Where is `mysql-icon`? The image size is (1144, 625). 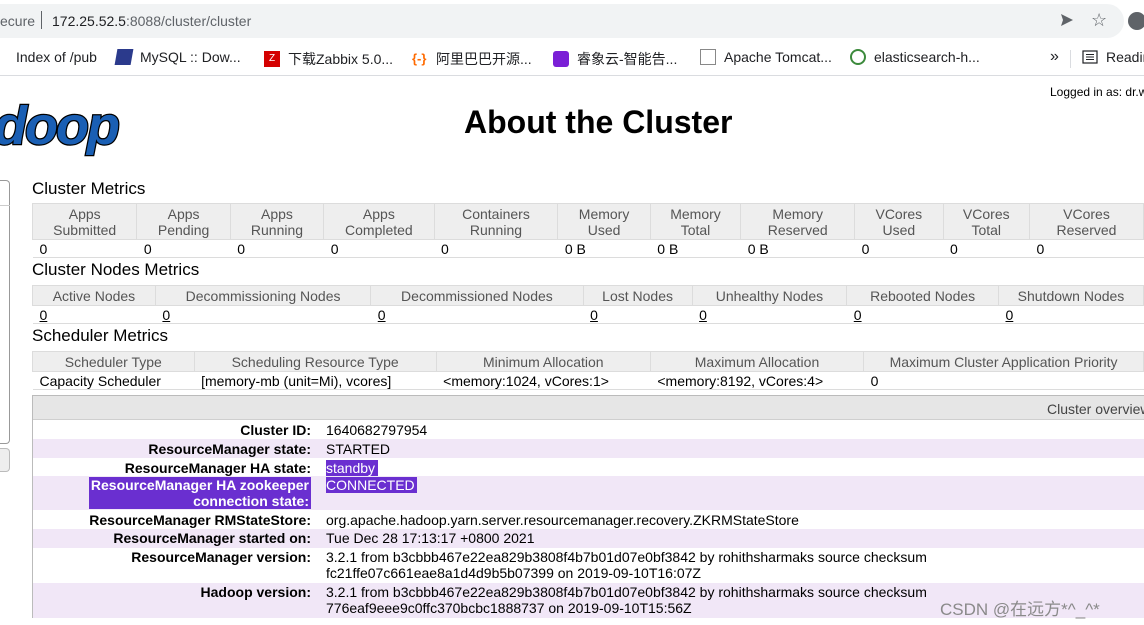 mysql-icon is located at coordinates (124, 57).